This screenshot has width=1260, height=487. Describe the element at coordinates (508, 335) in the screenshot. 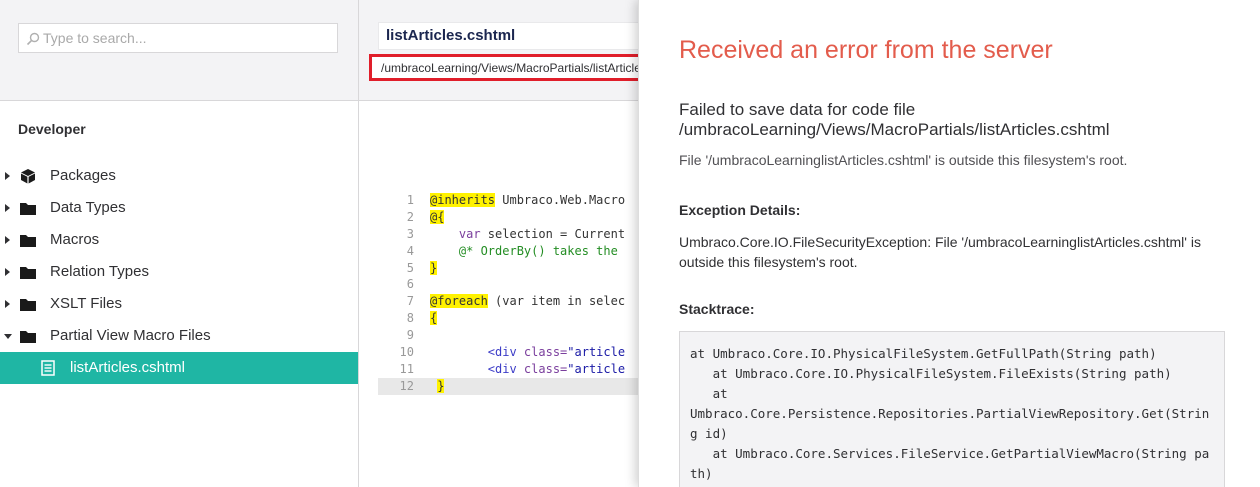

I see `code-line: 9` at that location.